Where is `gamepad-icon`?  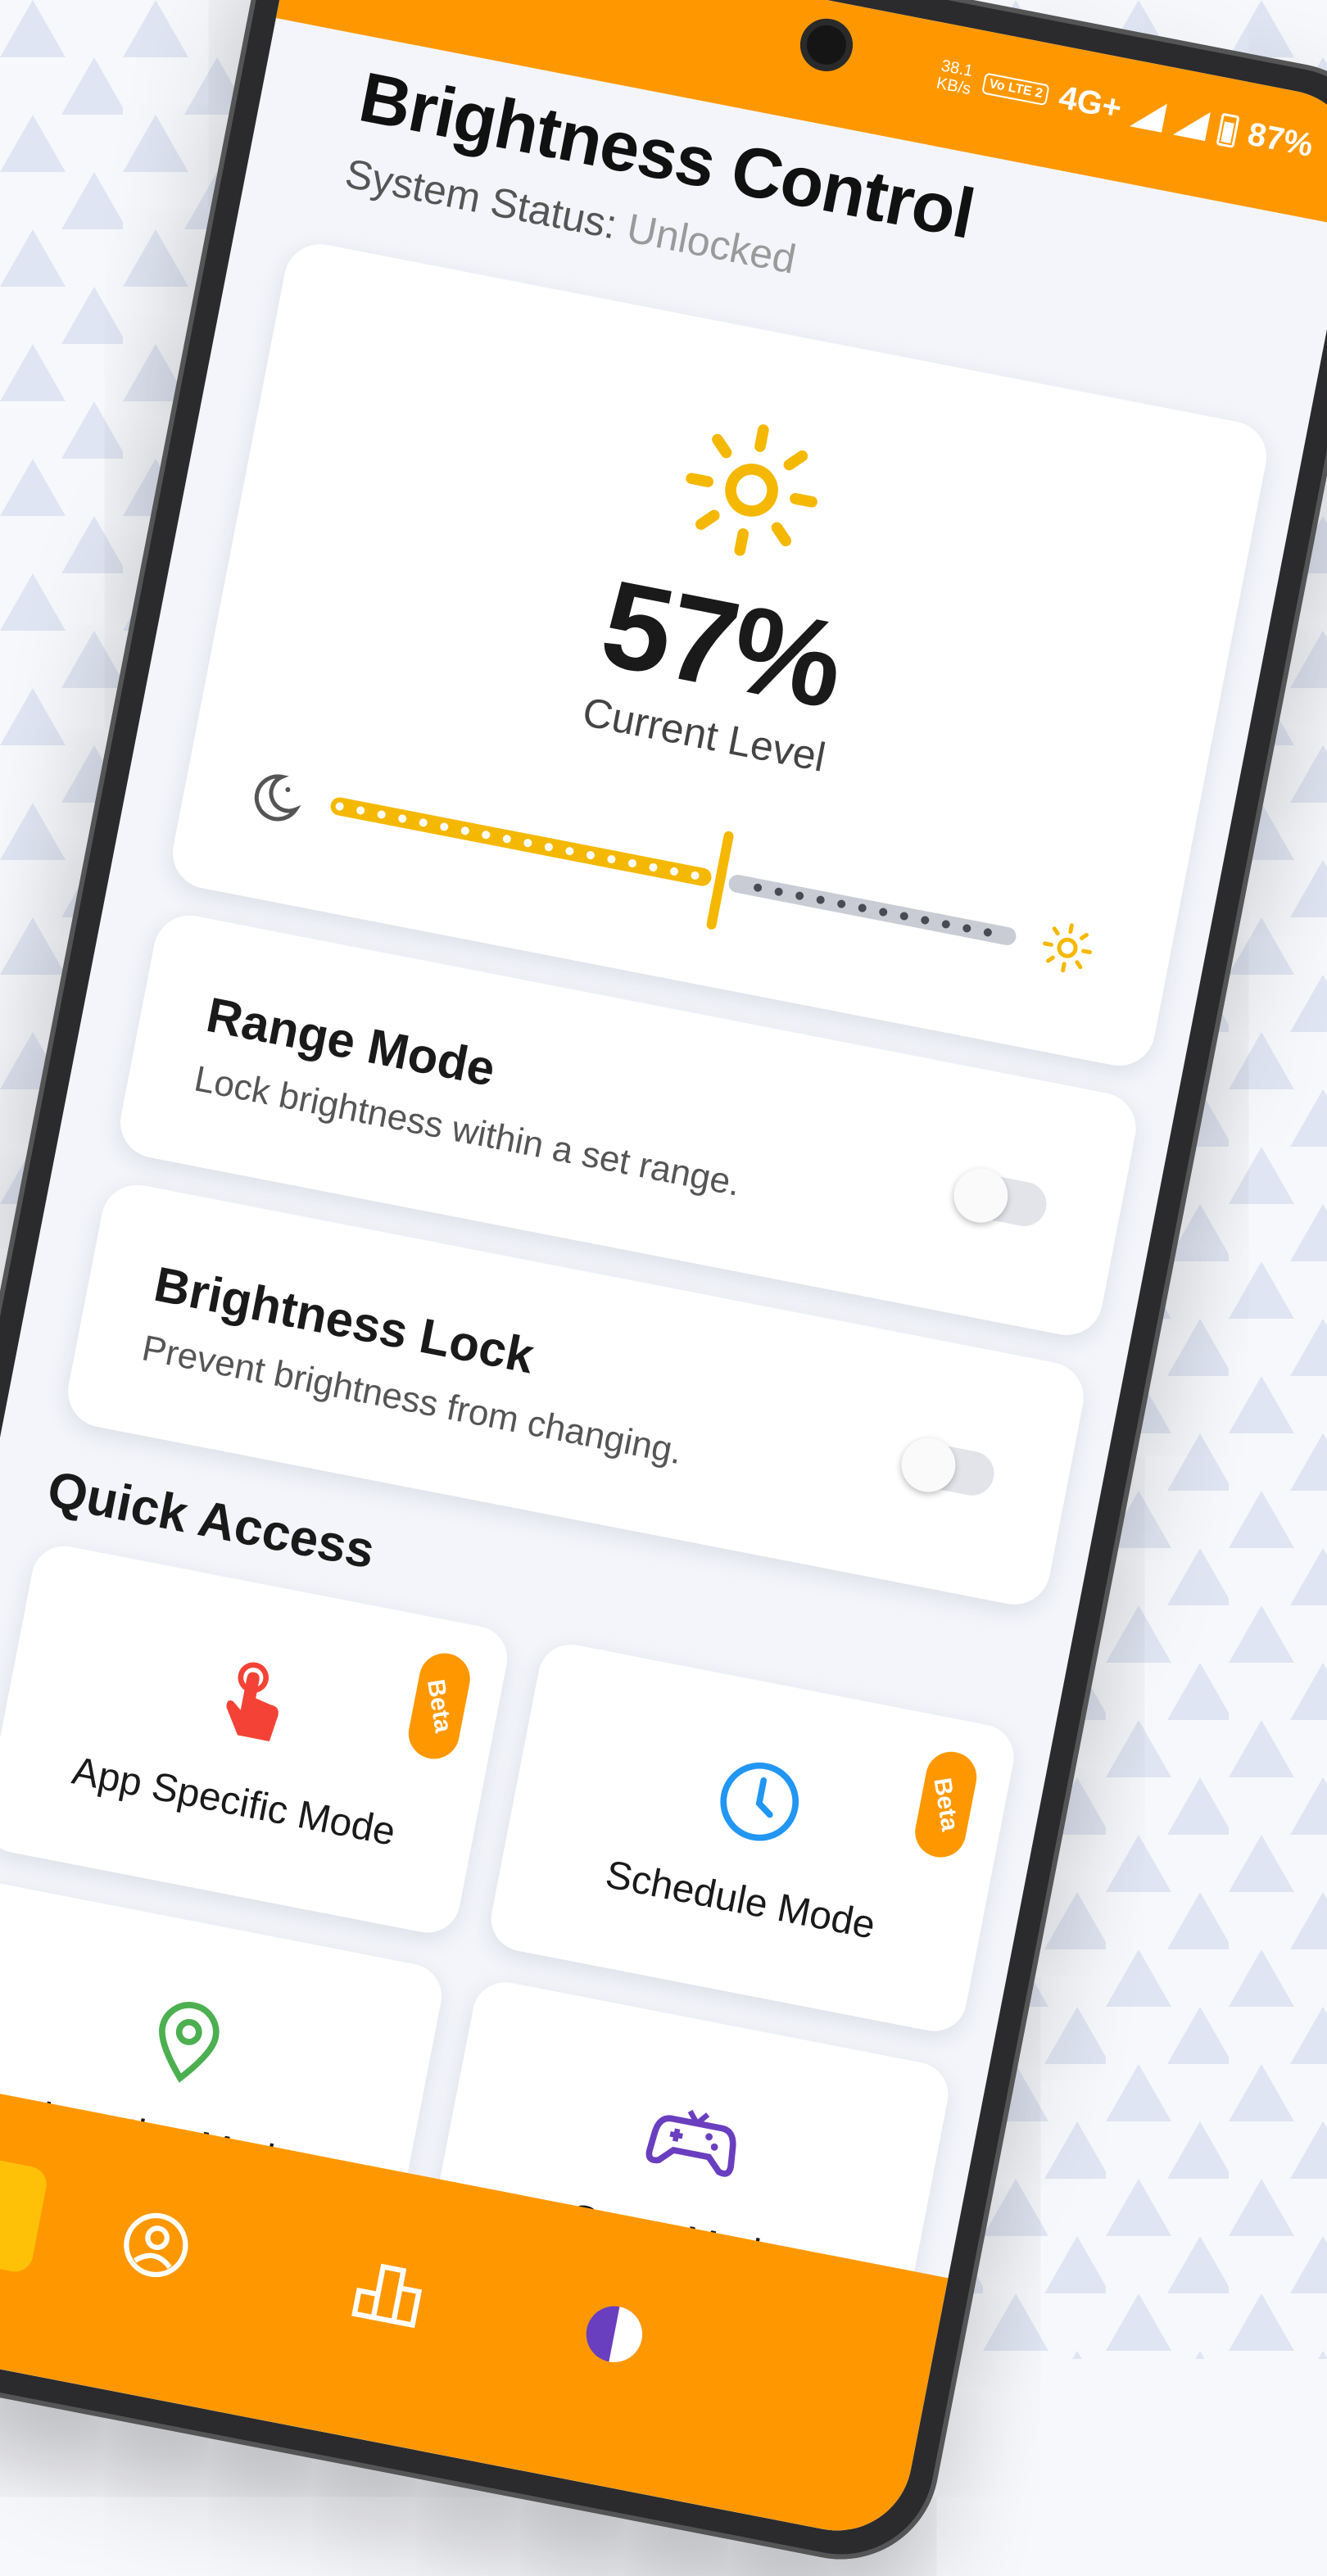
gamepad-icon is located at coordinates (690, 2143).